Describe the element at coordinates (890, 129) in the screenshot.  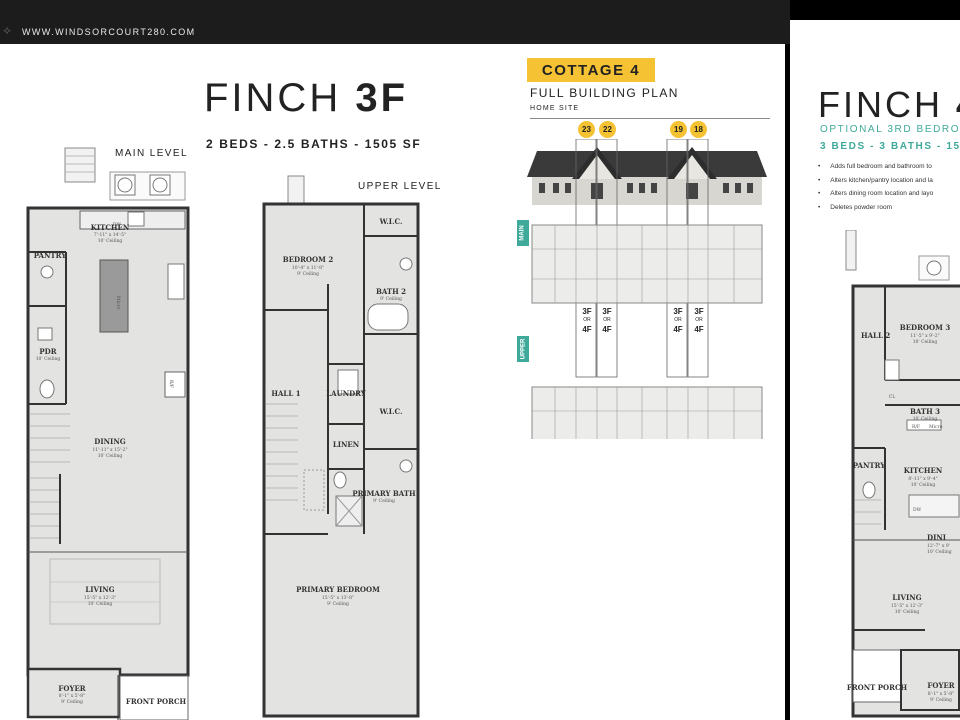
I see `optional-bedroom-label: OPTIONAL 3RD BEDRO` at that location.